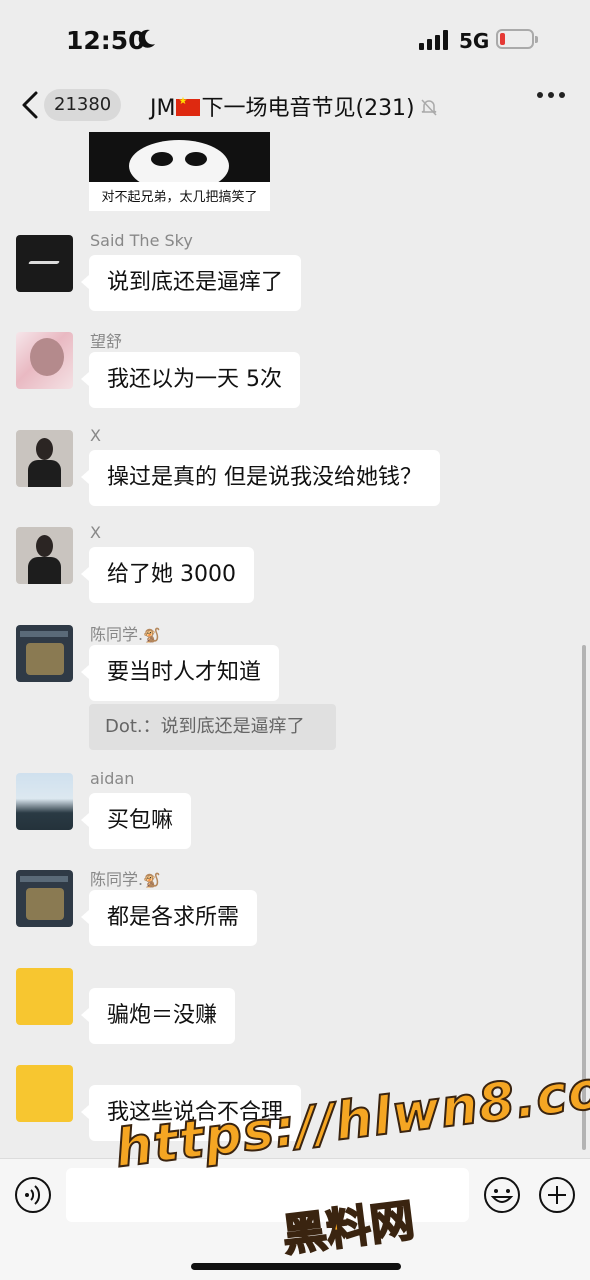 Image resolution: width=590 pixels, height=1280 pixels. What do you see at coordinates (584, 897) in the screenshot?
I see `scrollbar` at bounding box center [584, 897].